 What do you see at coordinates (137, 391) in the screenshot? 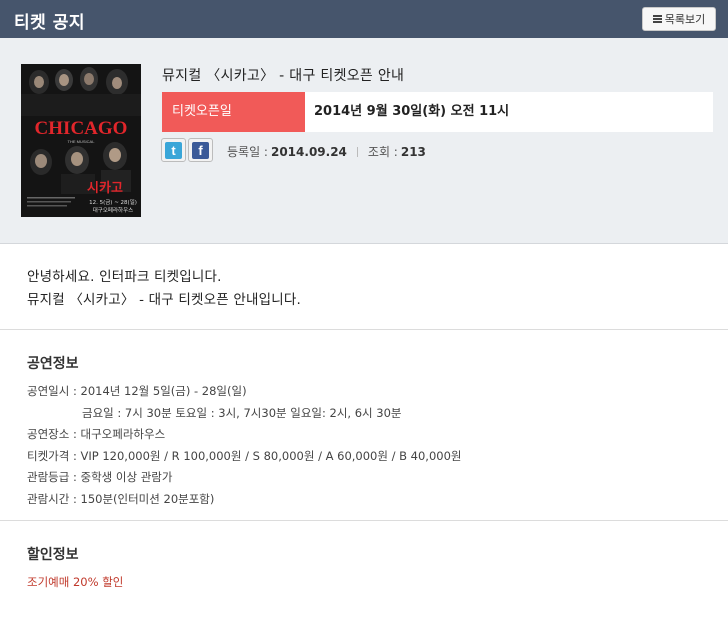
I see `info-row-date: 공연일시 : 2014년 12월 5일(금) - 28일(일)` at bounding box center [137, 391].